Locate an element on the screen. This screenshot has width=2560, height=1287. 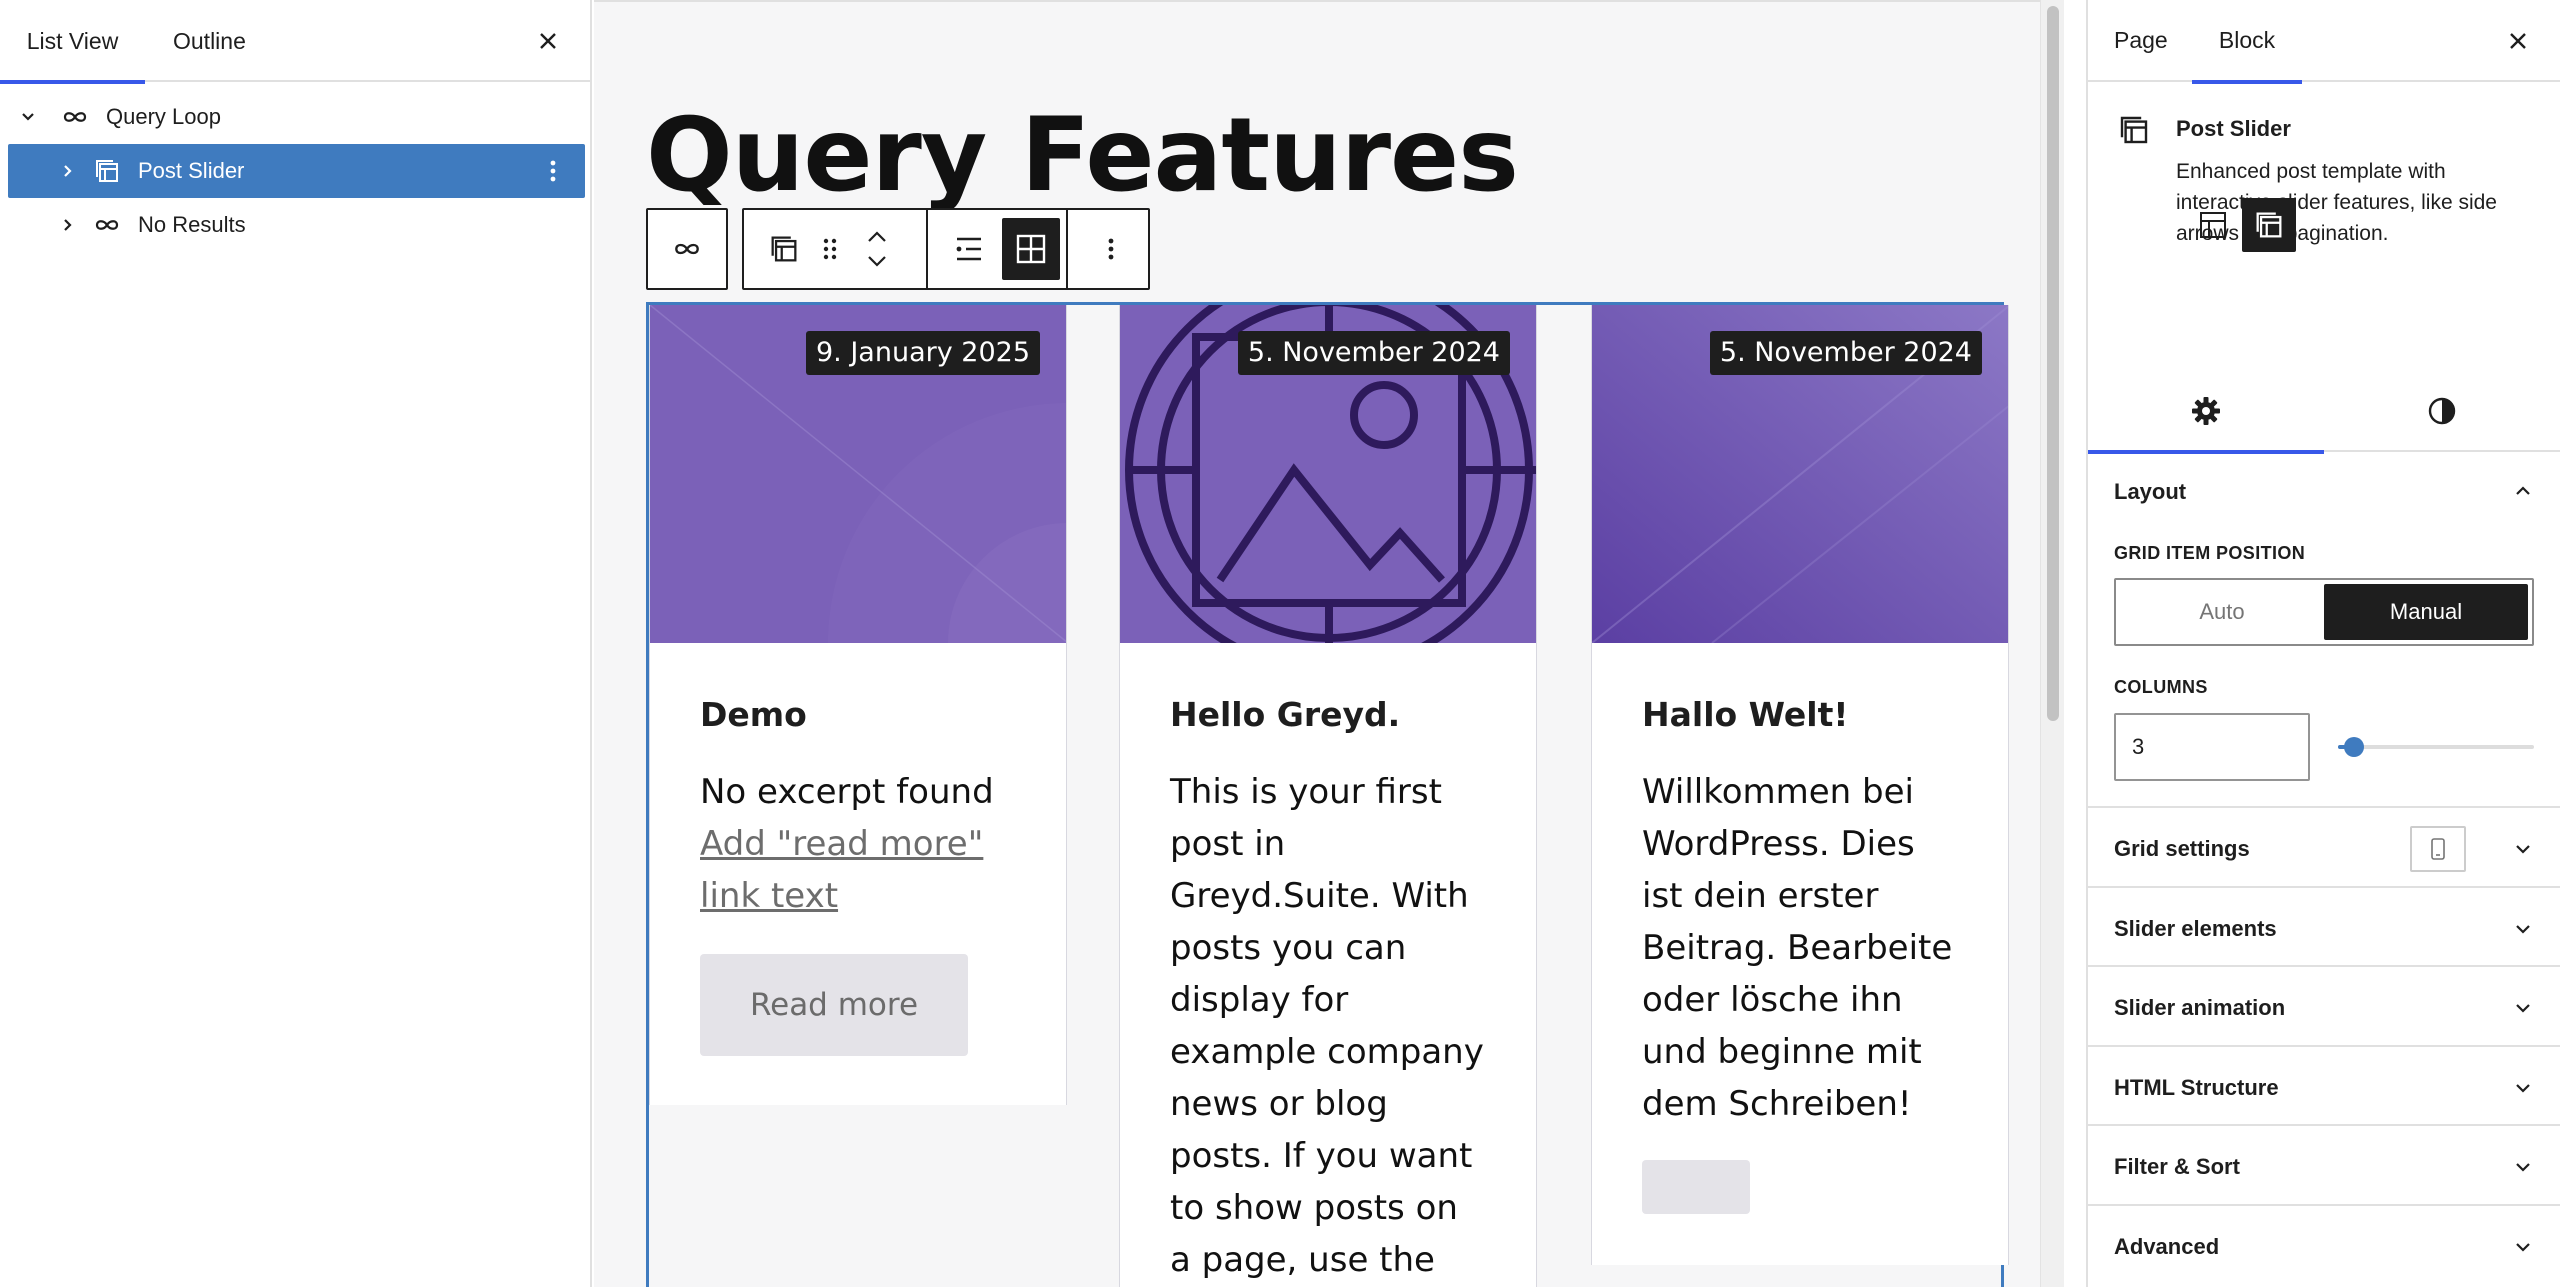
post-date: 9. January 2025 is located at coordinates (923, 353).